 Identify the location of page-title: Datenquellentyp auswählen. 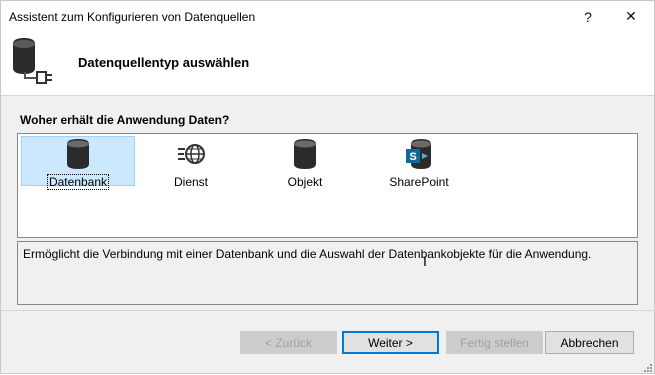
(164, 62).